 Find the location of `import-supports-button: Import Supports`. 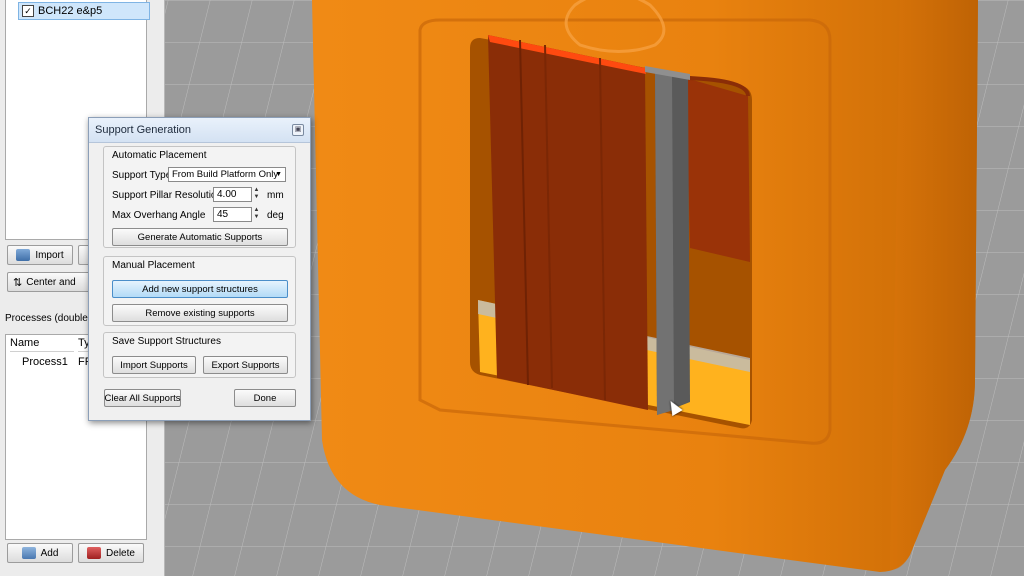

import-supports-button: Import Supports is located at coordinates (154, 365).